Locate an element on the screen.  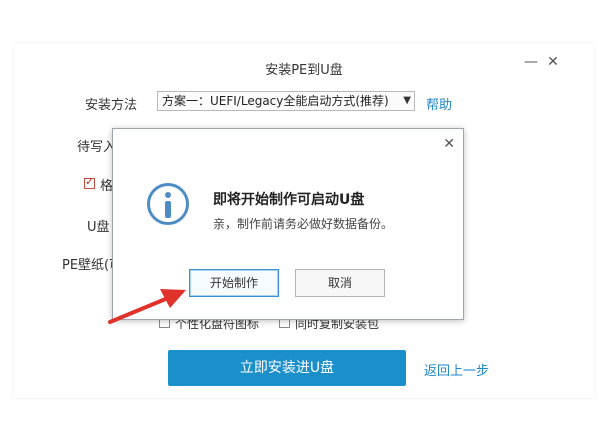
dialog-close-icon: ✕ is located at coordinates (449, 144).